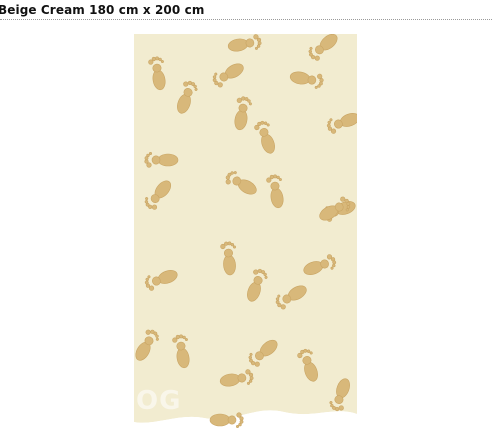  I want to click on watermark-logo: OG, so click(159, 401).